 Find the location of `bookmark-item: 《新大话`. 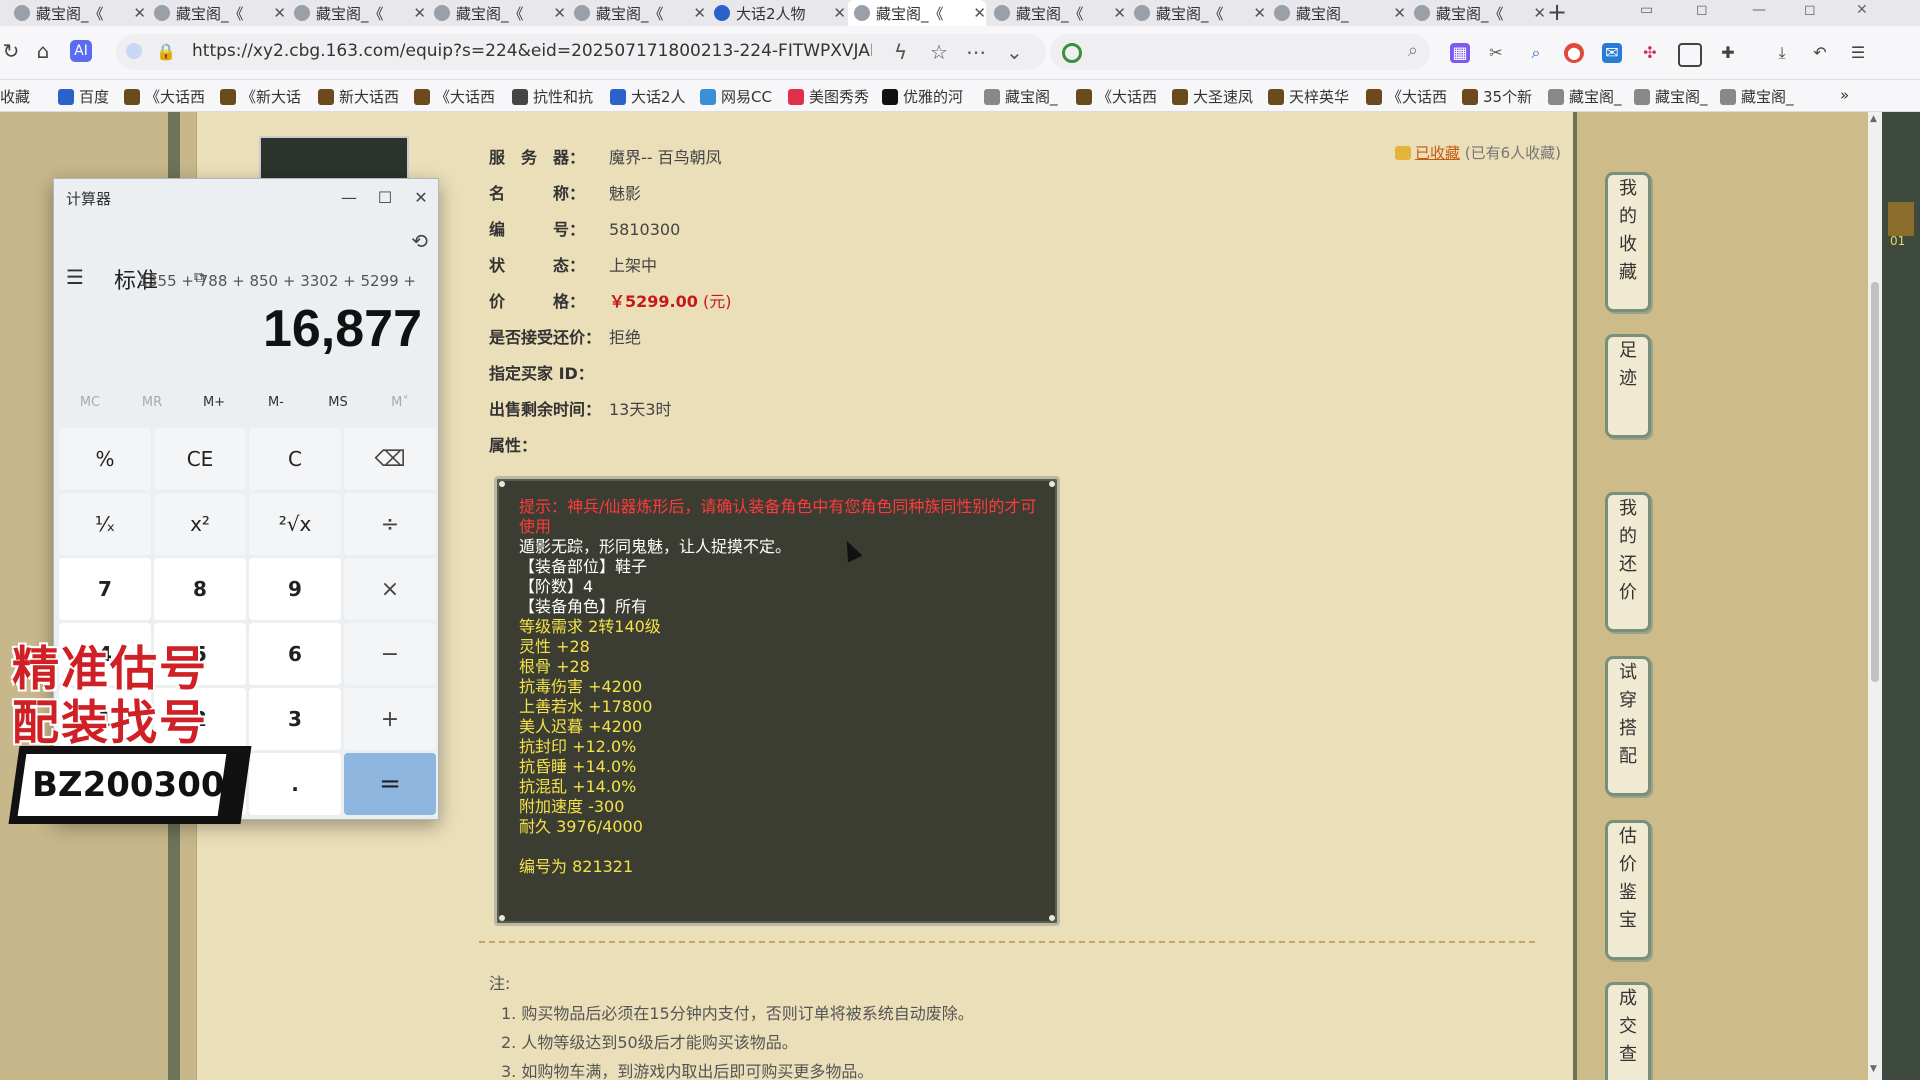

bookmark-item: 《新大话 is located at coordinates (260, 96).